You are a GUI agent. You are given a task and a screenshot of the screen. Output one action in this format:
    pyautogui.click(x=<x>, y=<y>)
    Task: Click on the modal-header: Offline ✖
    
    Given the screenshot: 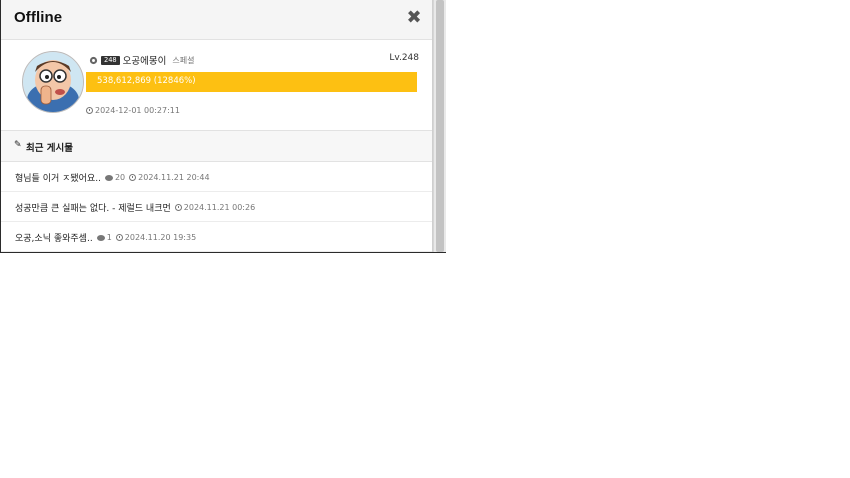 What is the action you would take?
    pyautogui.click(x=216, y=20)
    